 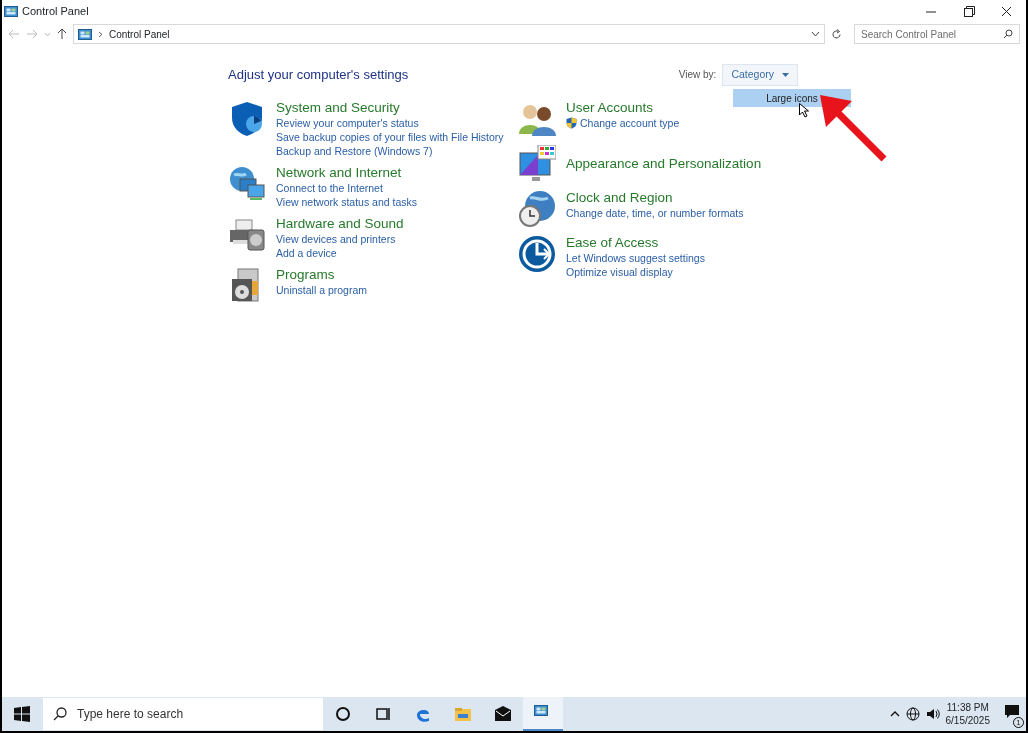 What do you see at coordinates (139, 34) in the screenshot?
I see `breadcrumb-item: Control Panel` at bounding box center [139, 34].